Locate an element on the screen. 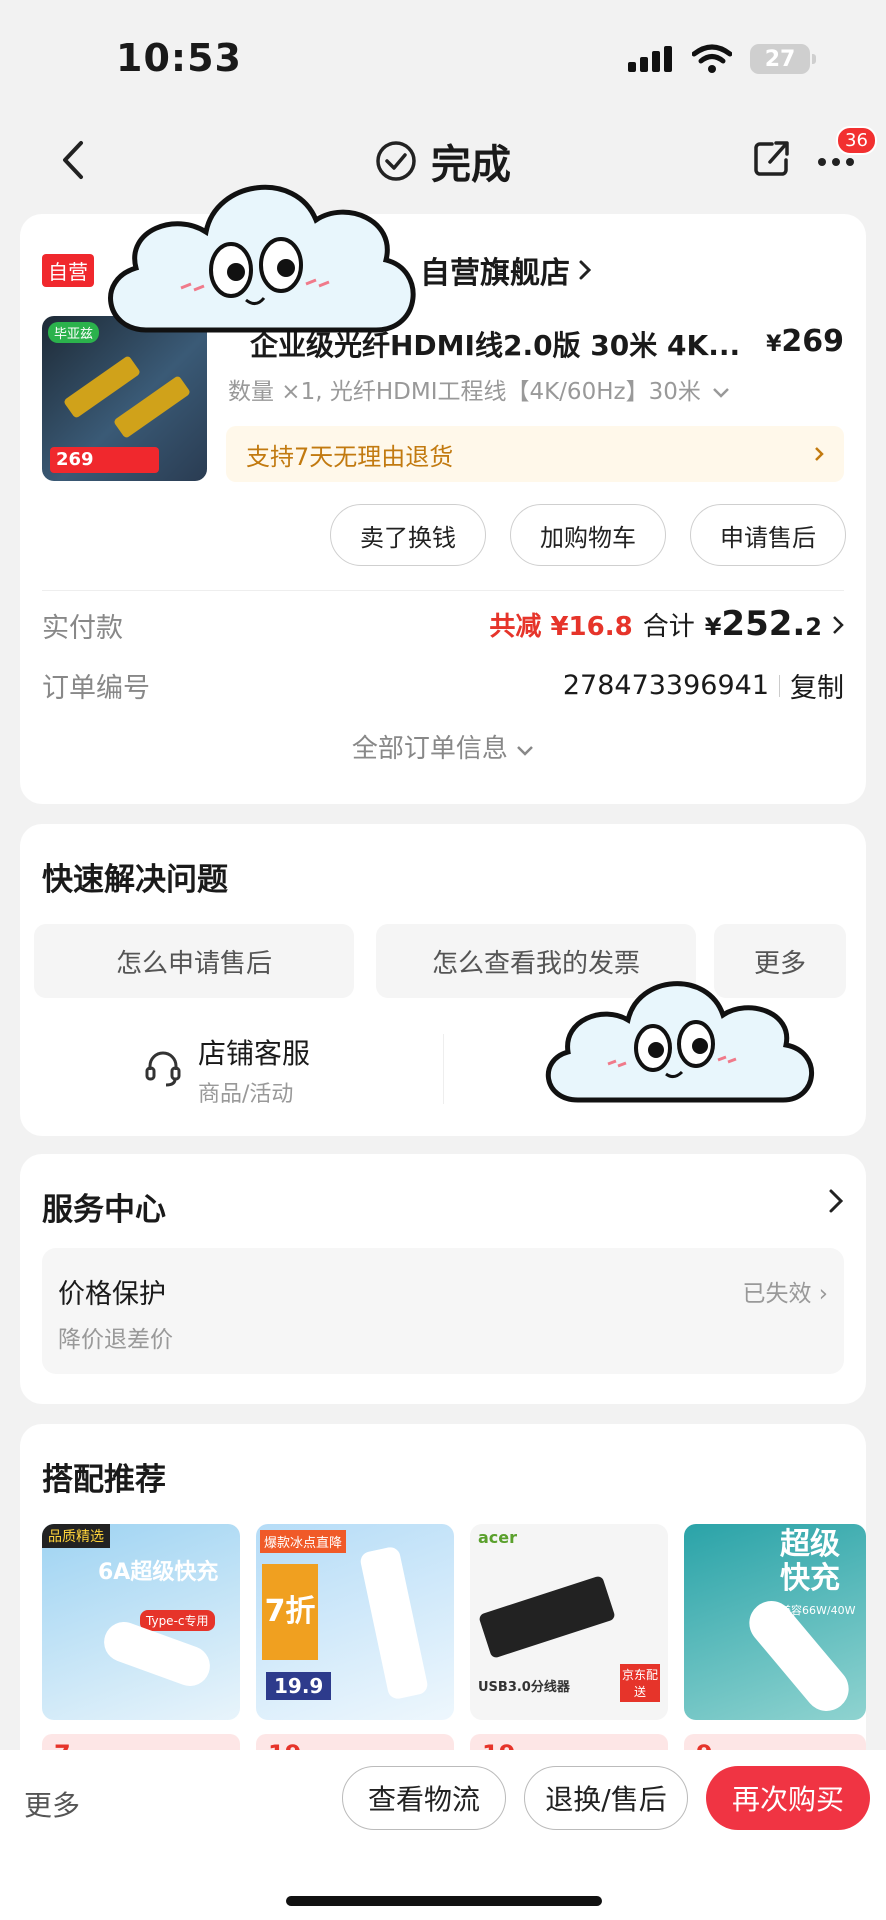  status-icons: 27 is located at coordinates (722, 59).